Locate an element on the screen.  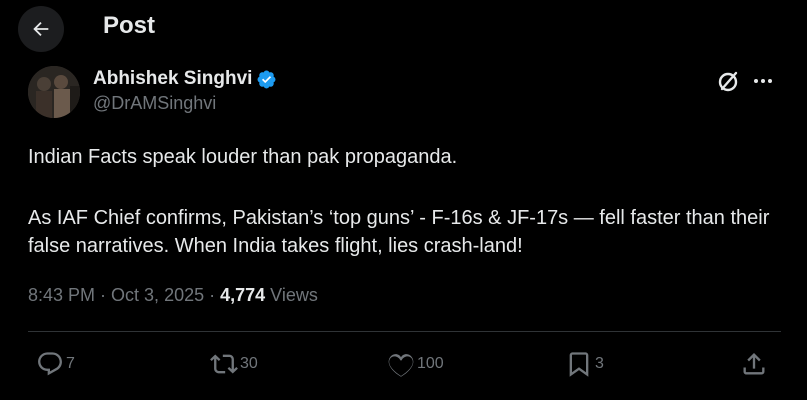
more-icon is located at coordinates (763, 81).